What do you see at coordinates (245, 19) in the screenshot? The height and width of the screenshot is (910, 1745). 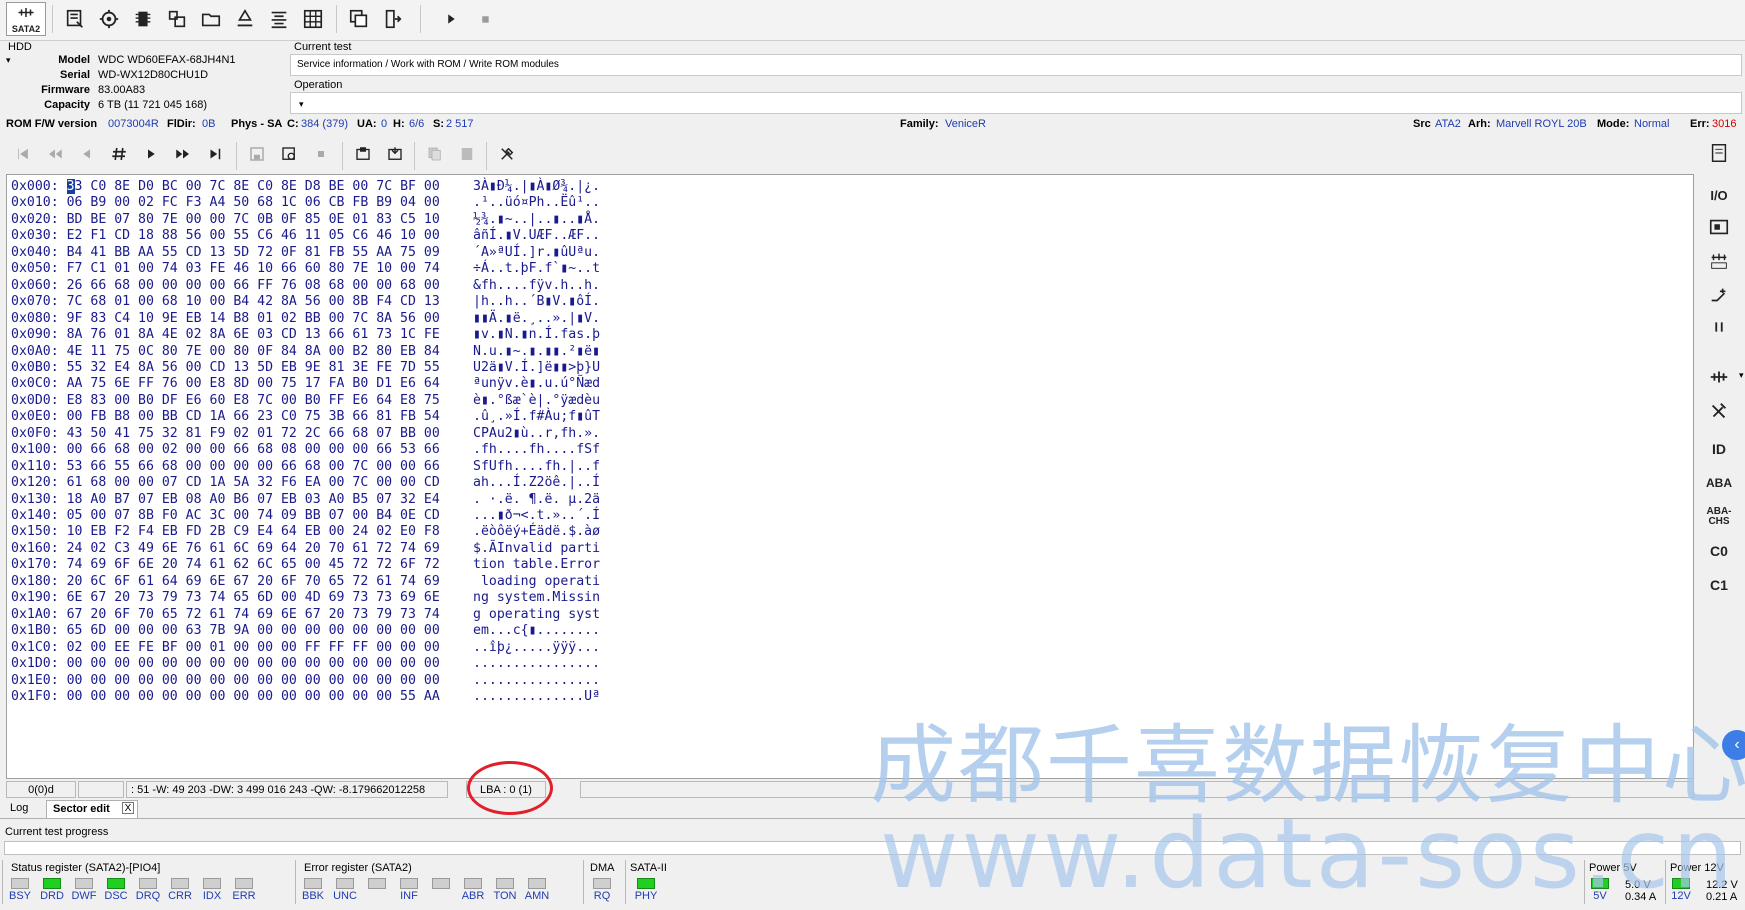 I see `flash-button` at bounding box center [245, 19].